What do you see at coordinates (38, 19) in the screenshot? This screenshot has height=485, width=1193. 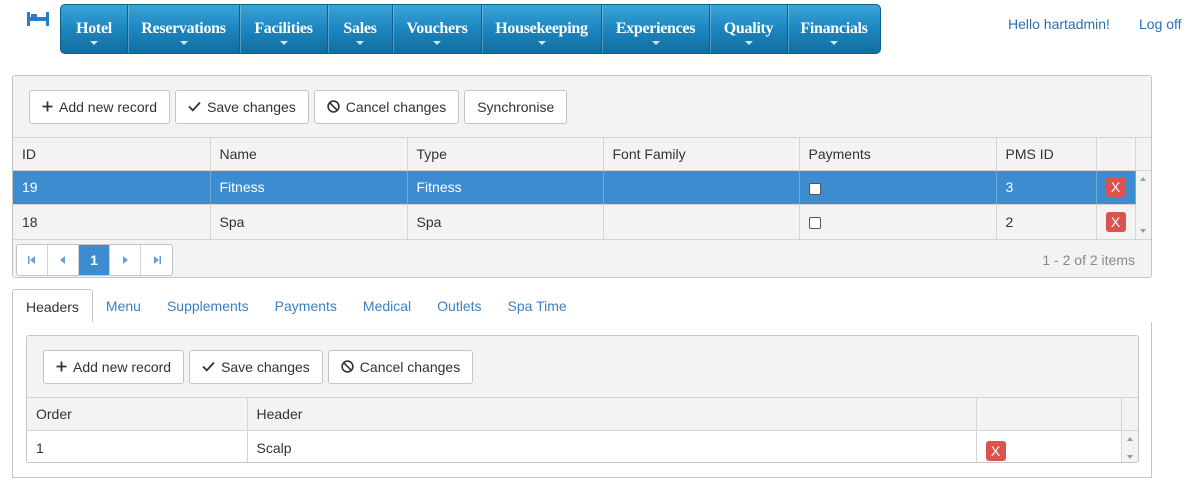 I see `hotel-bed-icon` at bounding box center [38, 19].